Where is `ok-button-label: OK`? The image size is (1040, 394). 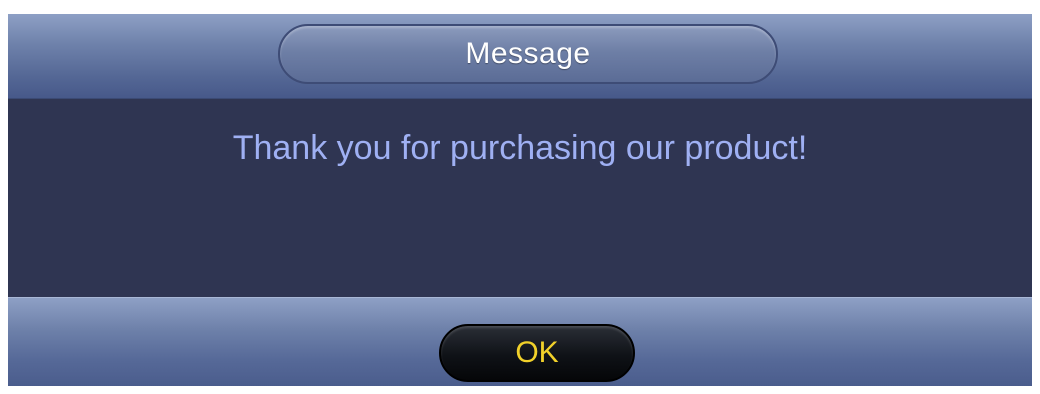 ok-button-label: OK is located at coordinates (537, 352).